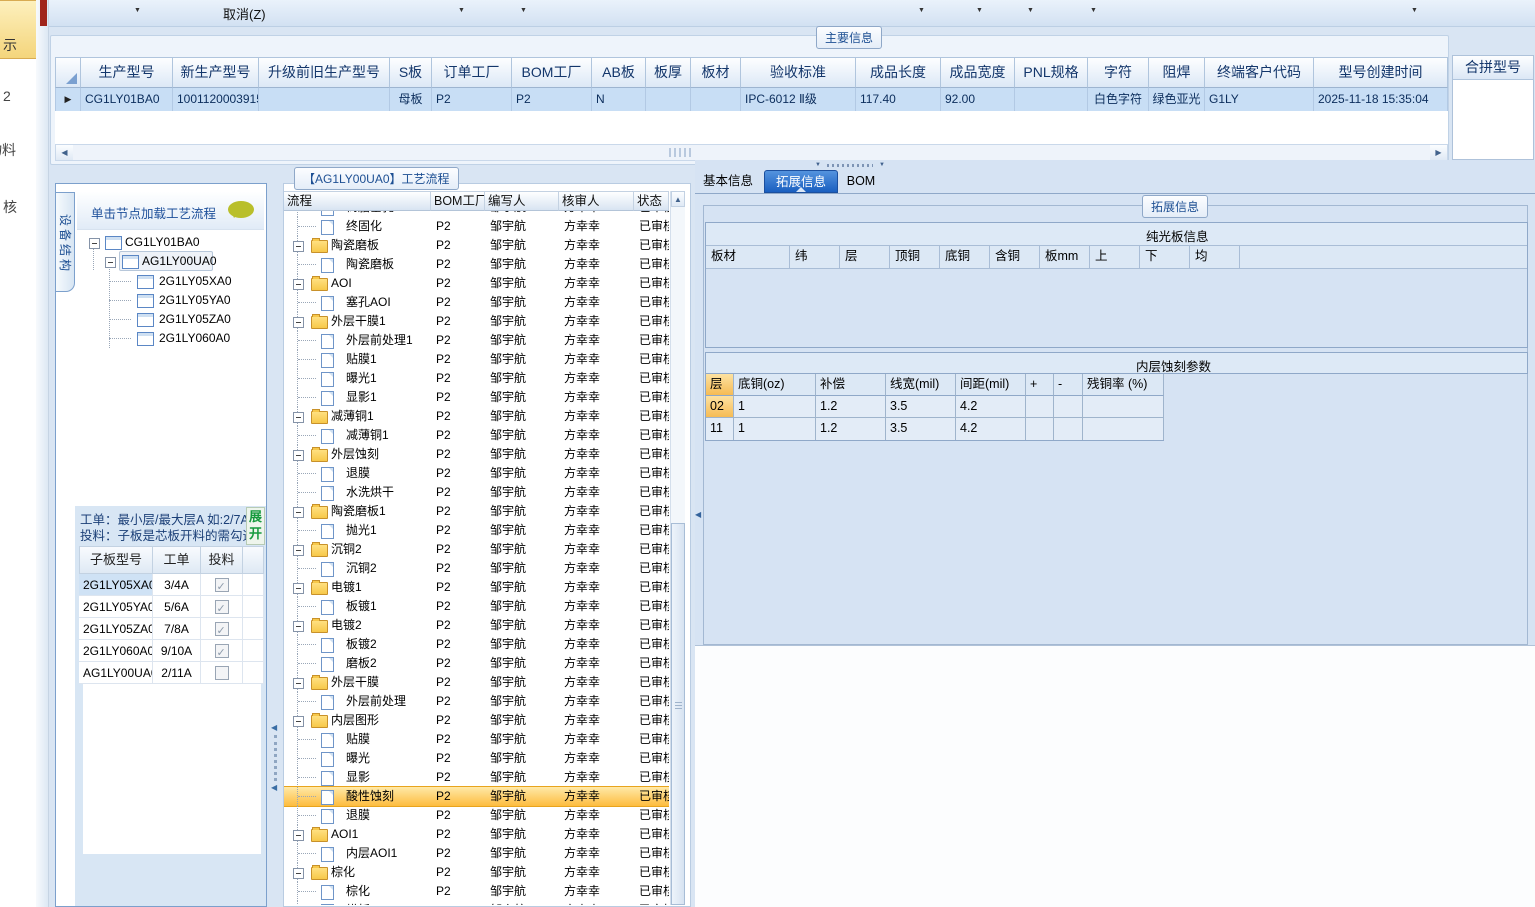 This screenshot has height=907, width=1535. What do you see at coordinates (1381, 99) in the screenshot?
I see `grid-cell: 2025-11-18 15:35:04` at bounding box center [1381, 99].